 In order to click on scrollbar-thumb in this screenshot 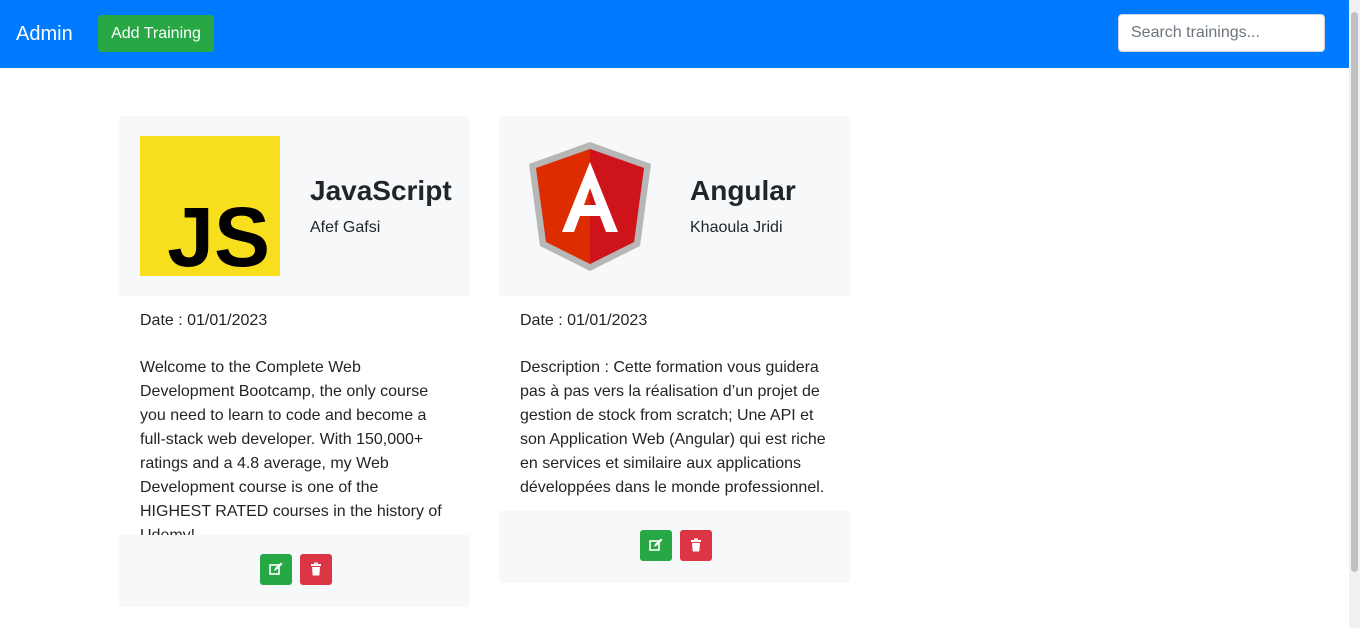, I will do `click(1354, 292)`.